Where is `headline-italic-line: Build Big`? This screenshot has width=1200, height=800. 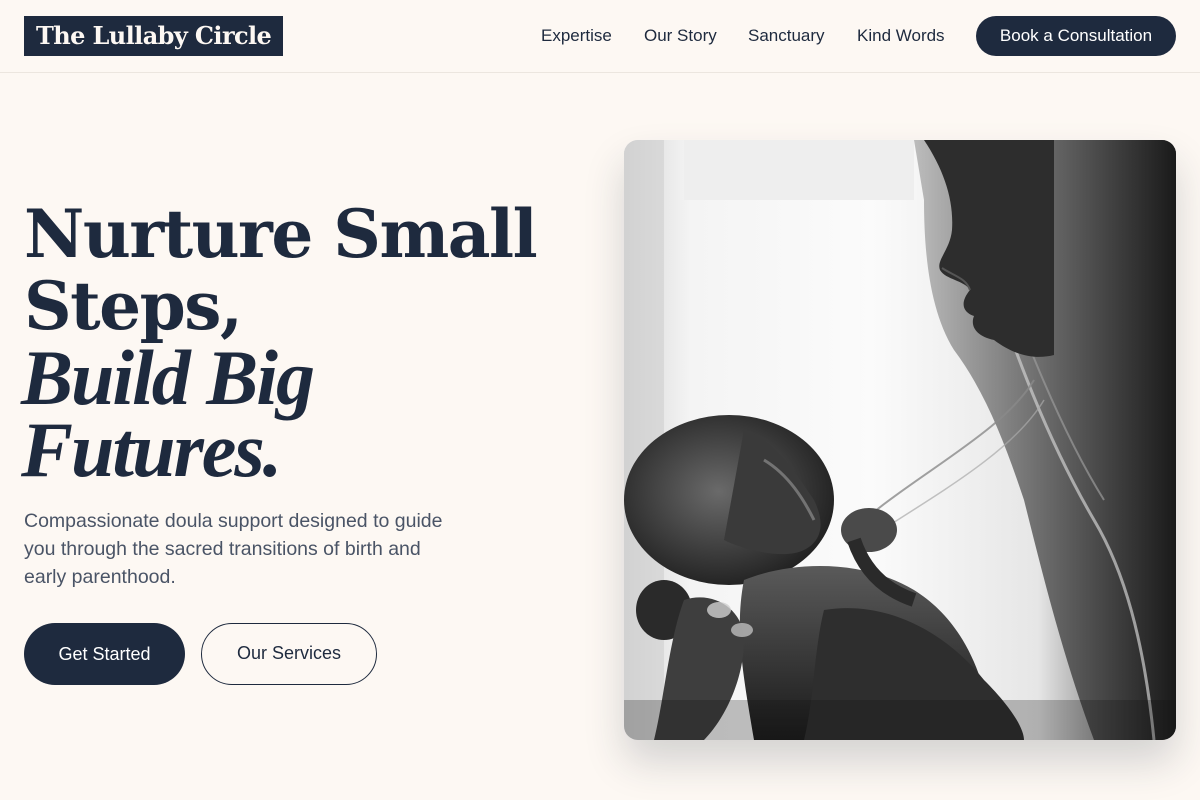 headline-italic-line: Build Big is located at coordinates (168, 377).